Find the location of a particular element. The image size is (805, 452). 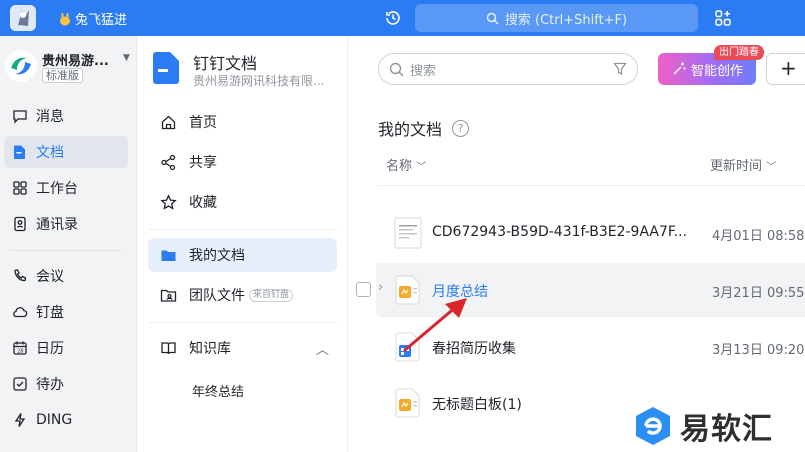

section-header: 我的文档 ? is located at coordinates (424, 128).